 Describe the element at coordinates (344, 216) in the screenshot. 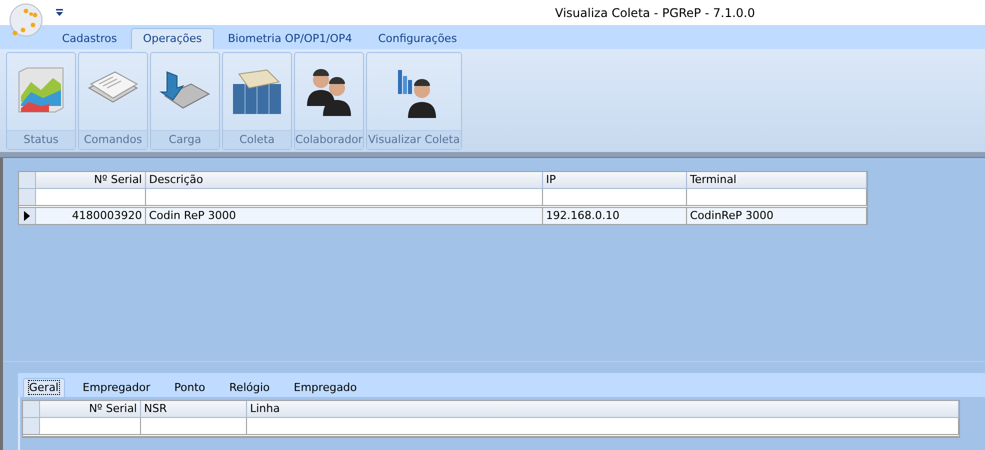

I see `table-cell: Codin ReP 3000` at that location.